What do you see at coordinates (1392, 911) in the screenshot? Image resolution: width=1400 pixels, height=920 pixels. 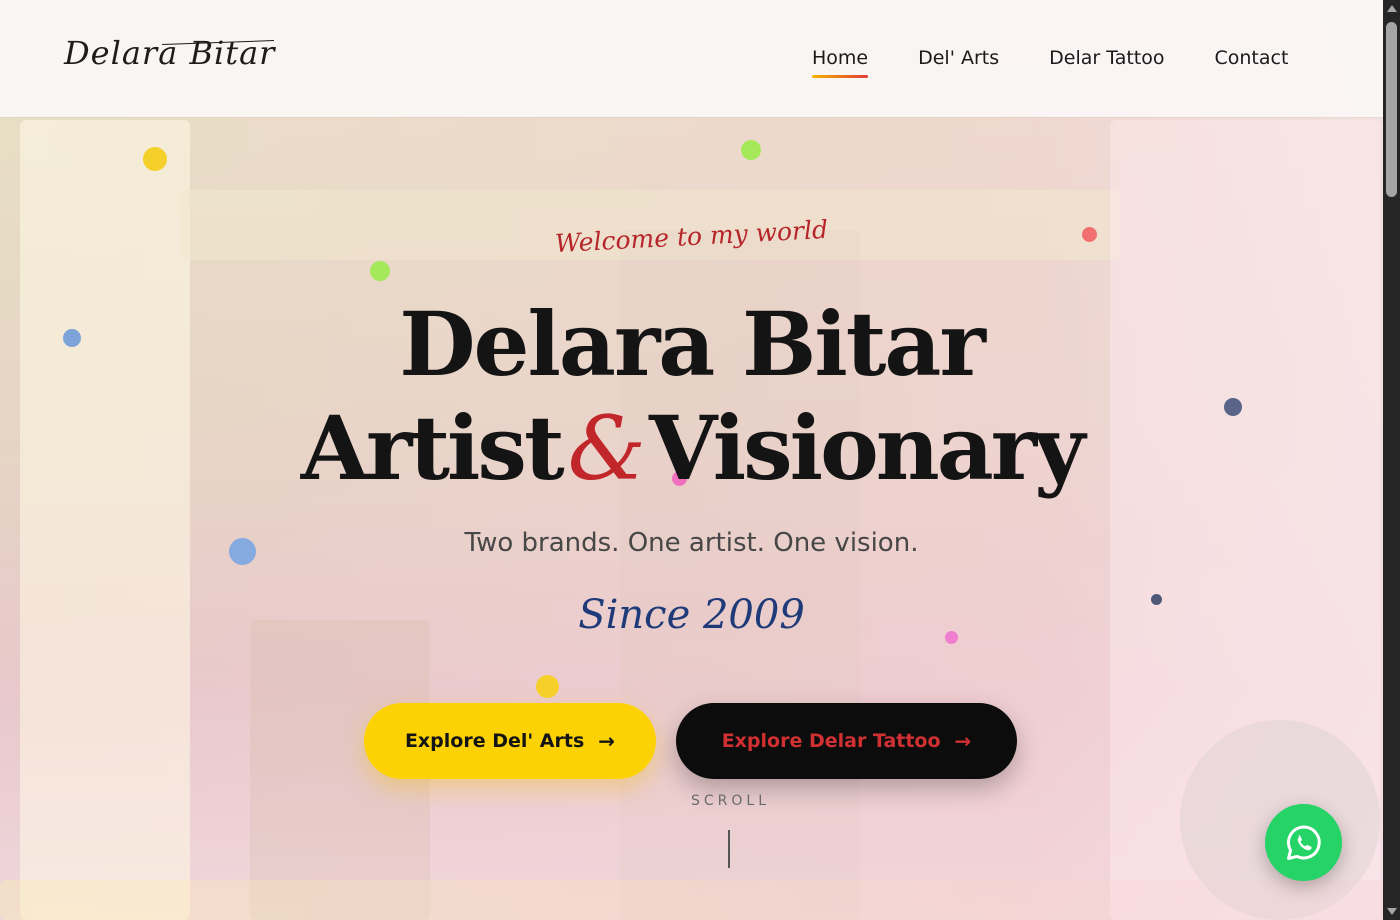 I see `scroll-down-arrow-icon` at bounding box center [1392, 911].